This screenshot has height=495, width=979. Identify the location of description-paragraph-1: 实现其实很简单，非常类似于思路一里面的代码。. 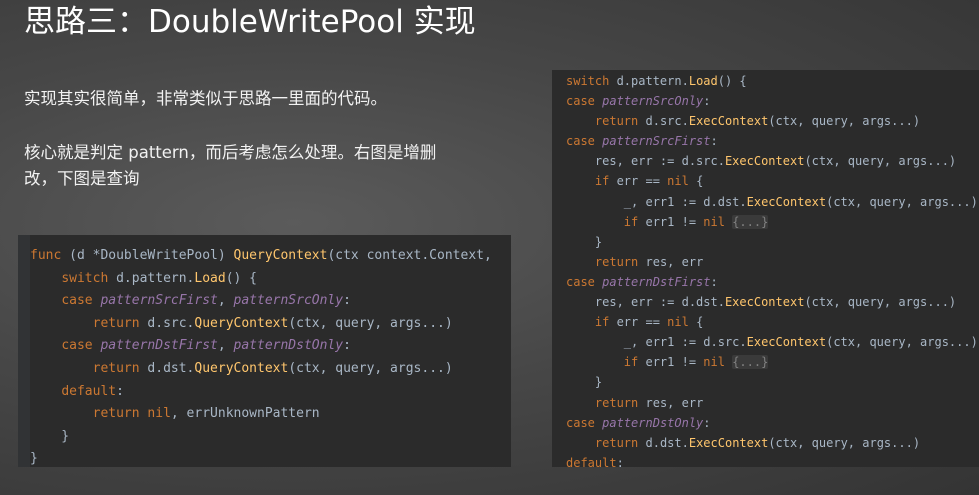
(205, 98).